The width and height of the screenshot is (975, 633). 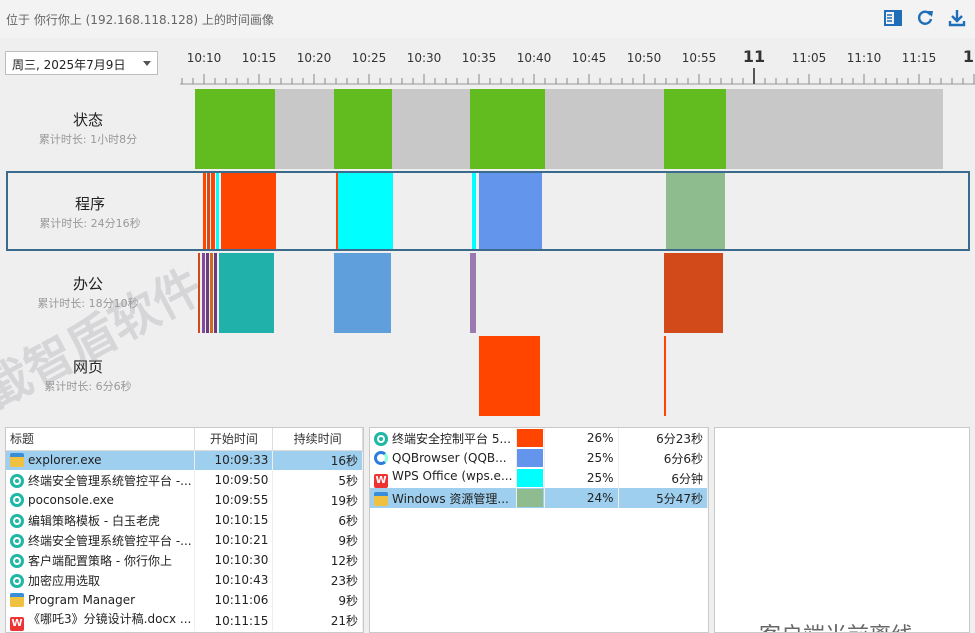 What do you see at coordinates (64, 580) in the screenshot?
I see `cell-title-text: 加密应用选取` at bounding box center [64, 580].